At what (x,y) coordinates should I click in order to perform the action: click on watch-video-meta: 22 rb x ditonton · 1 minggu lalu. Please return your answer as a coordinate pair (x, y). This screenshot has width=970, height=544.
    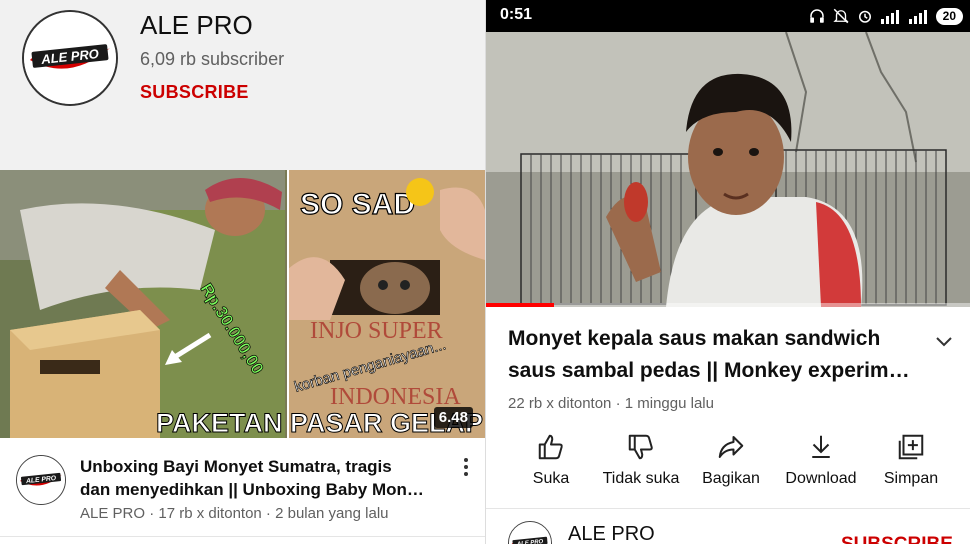
    Looking at the image, I should click on (611, 403).